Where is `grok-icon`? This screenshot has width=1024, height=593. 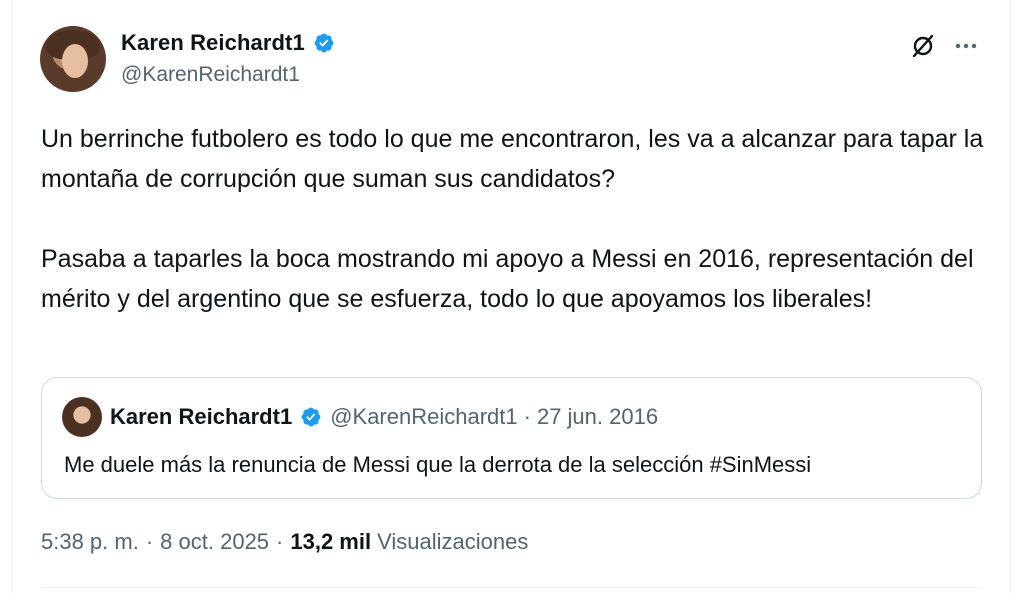
grok-icon is located at coordinates (923, 46).